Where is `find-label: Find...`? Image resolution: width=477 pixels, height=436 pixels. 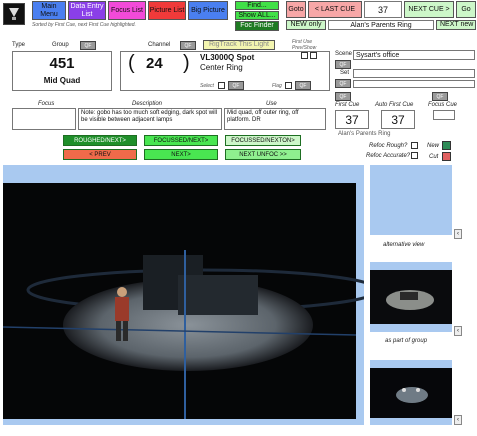 find-label: Find... is located at coordinates (257, 5).